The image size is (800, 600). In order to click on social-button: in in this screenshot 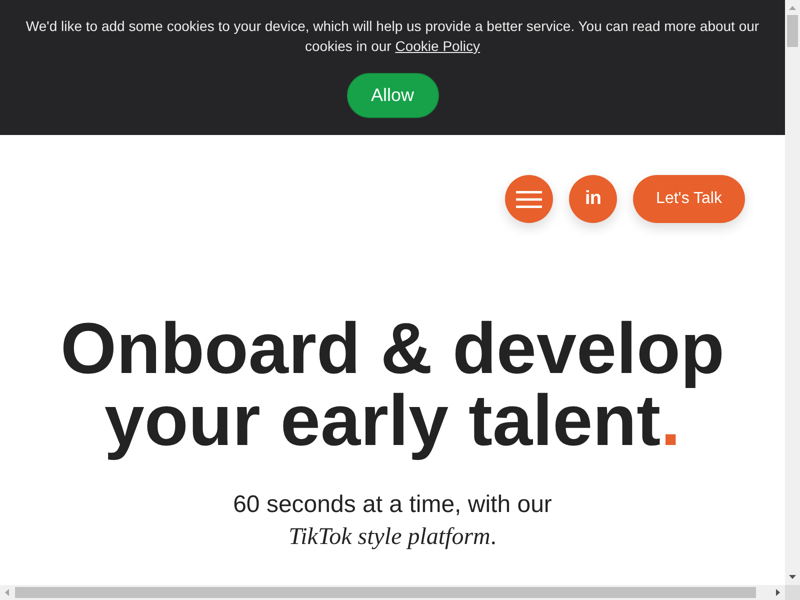, I will do `click(593, 199)`.